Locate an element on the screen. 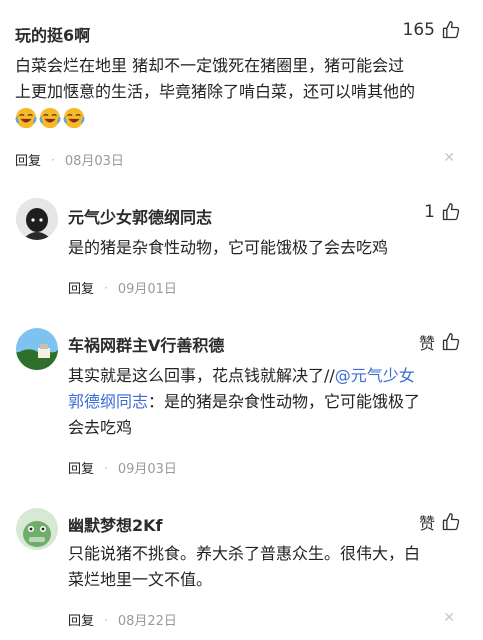 The height and width of the screenshot is (640, 483). reply-date: 09月01日 is located at coordinates (147, 289).